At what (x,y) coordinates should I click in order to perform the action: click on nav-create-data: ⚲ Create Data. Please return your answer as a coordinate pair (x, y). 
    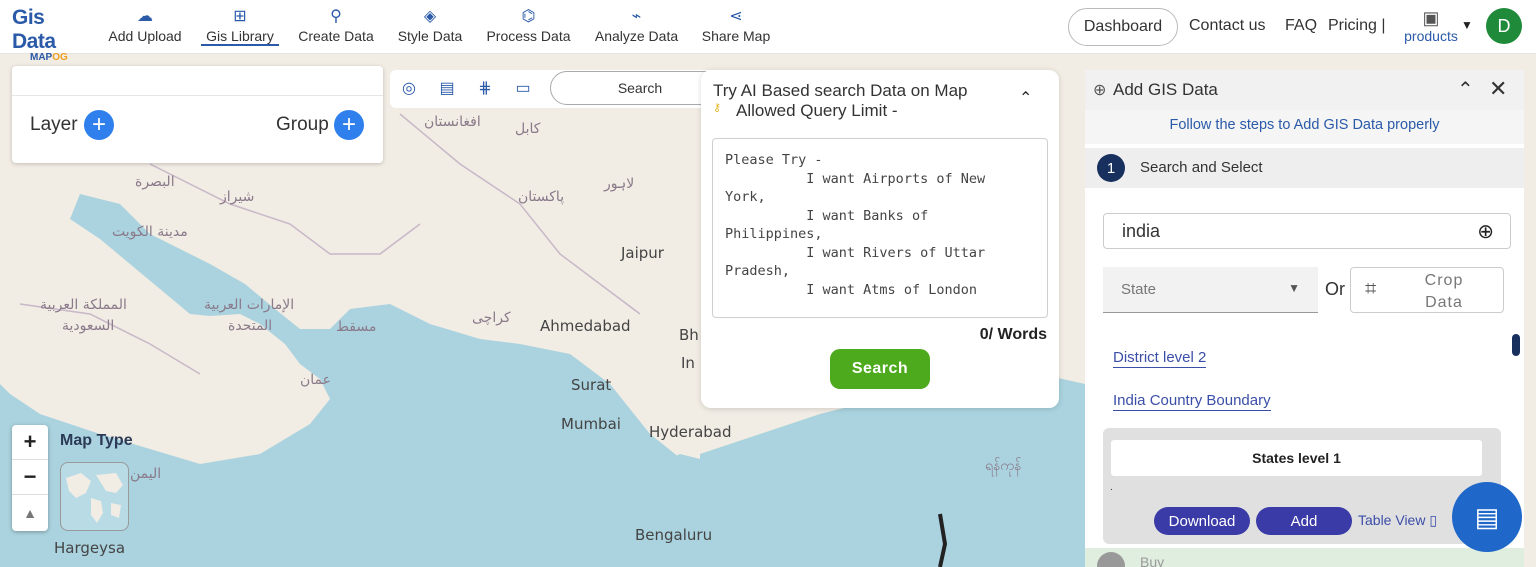
    Looking at the image, I should click on (336, 25).